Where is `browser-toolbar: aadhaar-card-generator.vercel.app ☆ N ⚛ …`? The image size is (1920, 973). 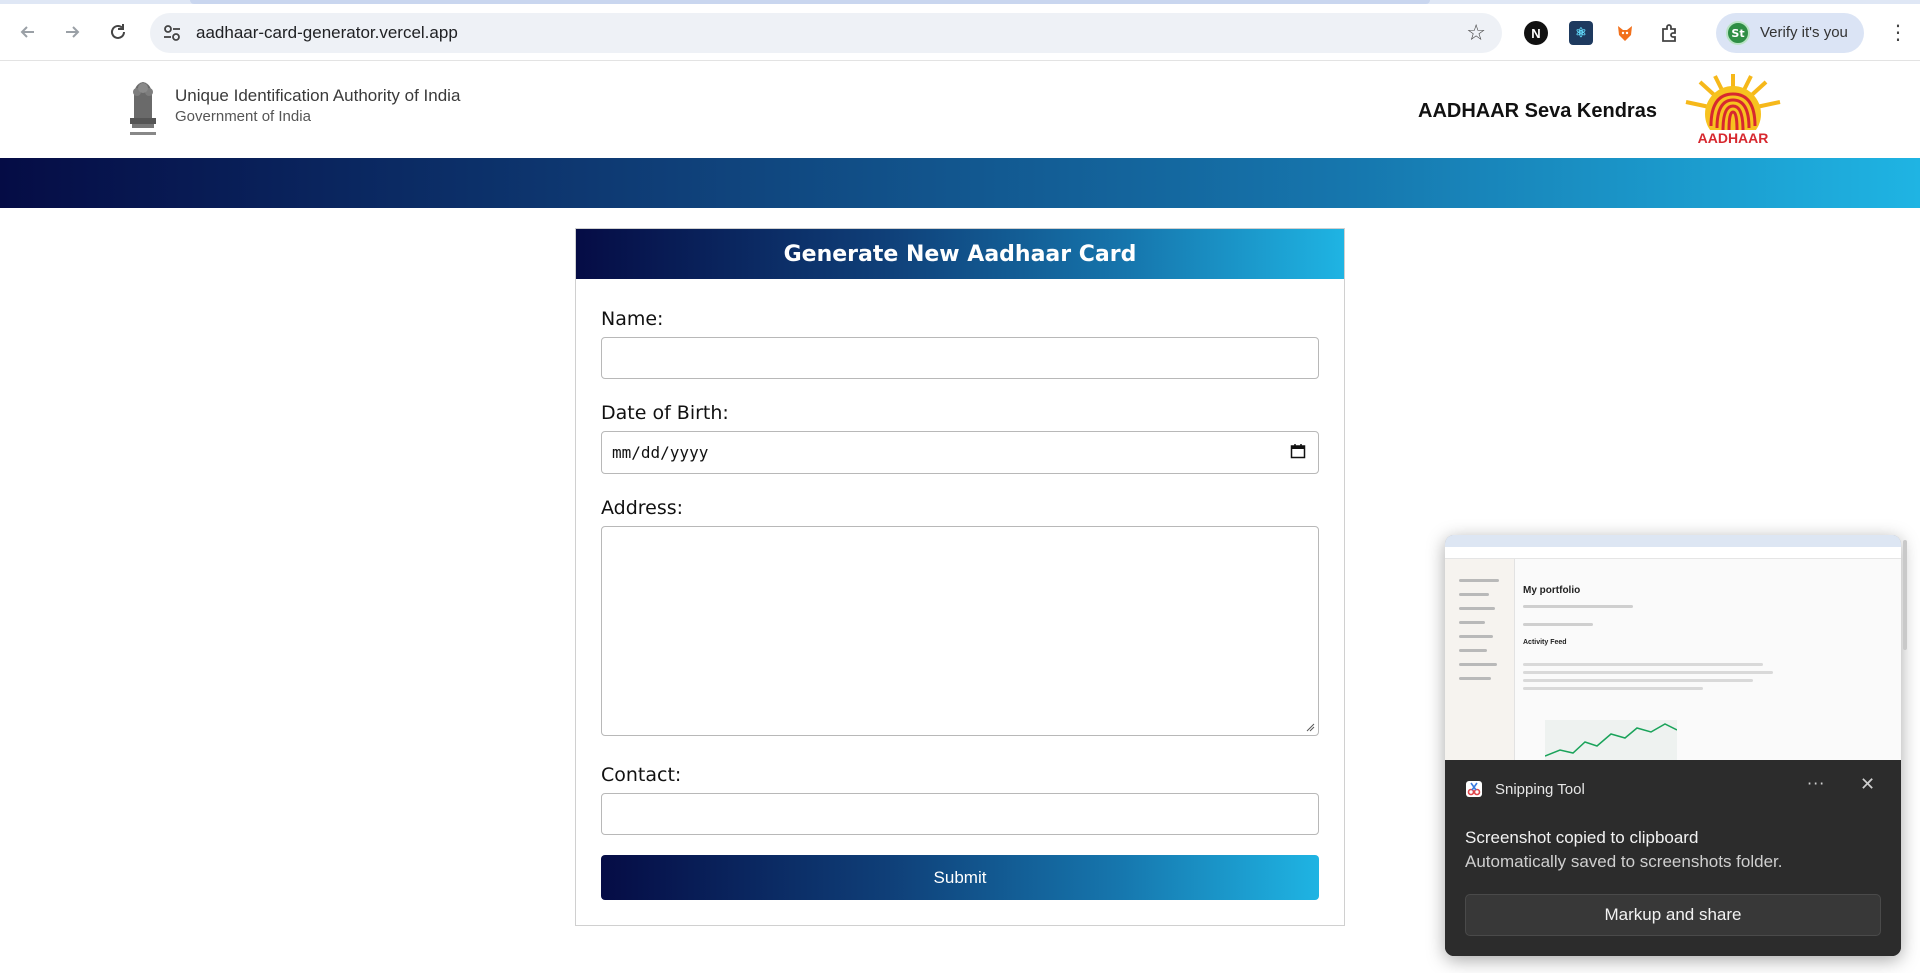
browser-toolbar: aadhaar-card-generator.vercel.app ☆ N ⚛ … is located at coordinates (960, 32).